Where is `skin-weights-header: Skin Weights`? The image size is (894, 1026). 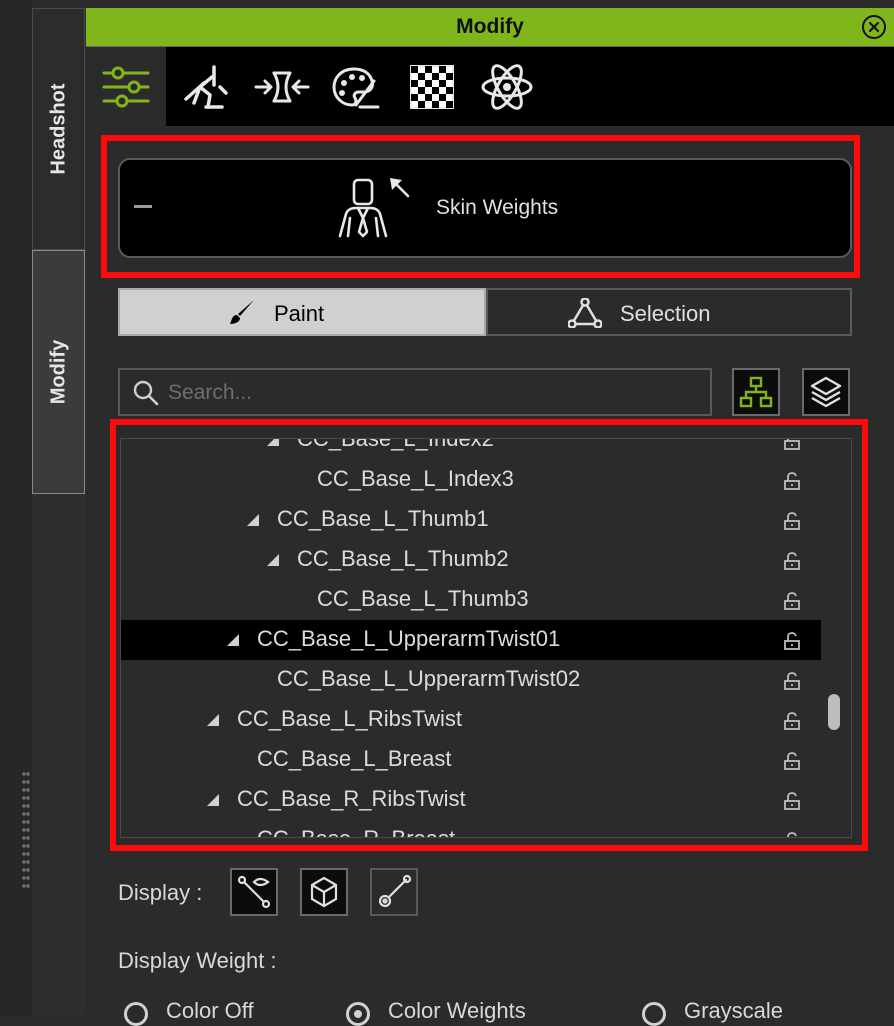
skin-weights-header: Skin Weights is located at coordinates (485, 208).